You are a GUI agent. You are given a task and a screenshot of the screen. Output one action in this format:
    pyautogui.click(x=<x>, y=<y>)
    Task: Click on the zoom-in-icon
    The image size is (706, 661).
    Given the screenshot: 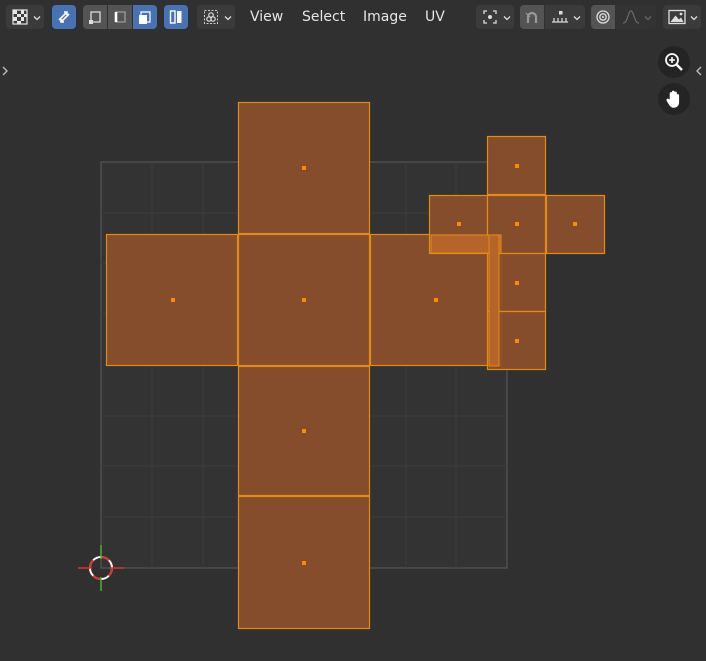 What is the action you would take?
    pyautogui.click(x=674, y=62)
    